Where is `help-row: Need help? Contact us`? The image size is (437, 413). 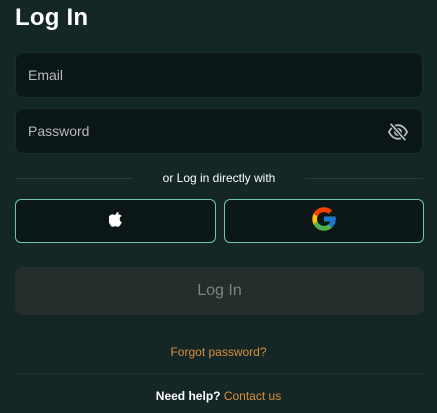
help-row: Need help? Contact us is located at coordinates (218, 396).